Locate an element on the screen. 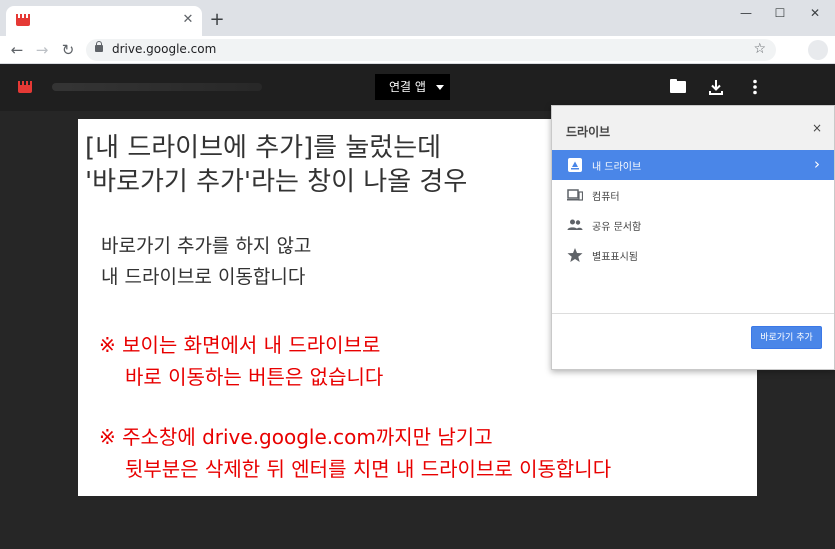 The height and width of the screenshot is (549, 835). slide-title: [내 드라이브에 추가]를 눌렀는데 '바로가기 추가'라는 창이 나올 경우 is located at coordinates (276, 165).